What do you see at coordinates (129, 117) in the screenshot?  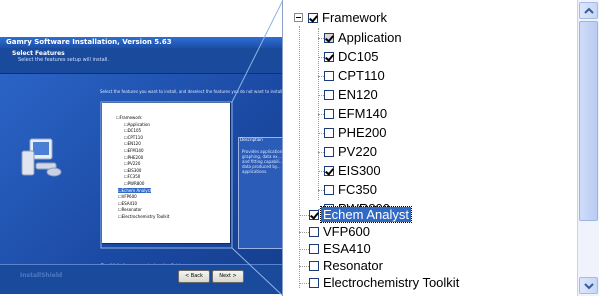 I see `mini-tree-item: ☐Framework` at bounding box center [129, 117].